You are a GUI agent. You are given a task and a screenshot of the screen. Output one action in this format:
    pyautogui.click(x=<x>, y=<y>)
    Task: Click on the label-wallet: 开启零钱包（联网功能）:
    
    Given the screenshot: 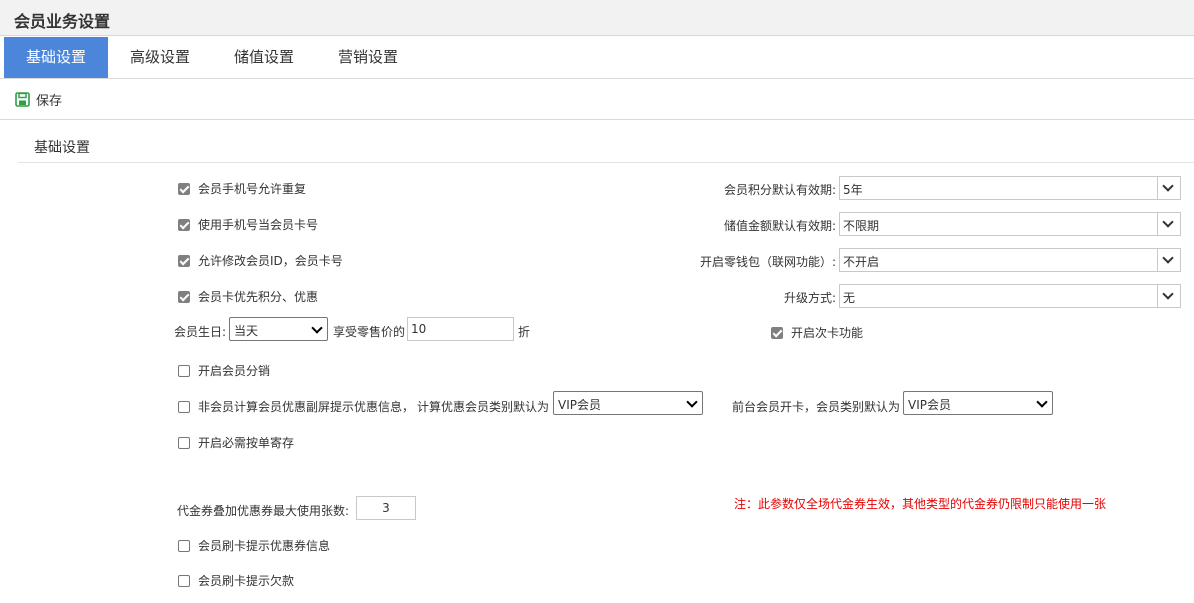 What is the action you would take?
    pyautogui.click(x=767, y=262)
    